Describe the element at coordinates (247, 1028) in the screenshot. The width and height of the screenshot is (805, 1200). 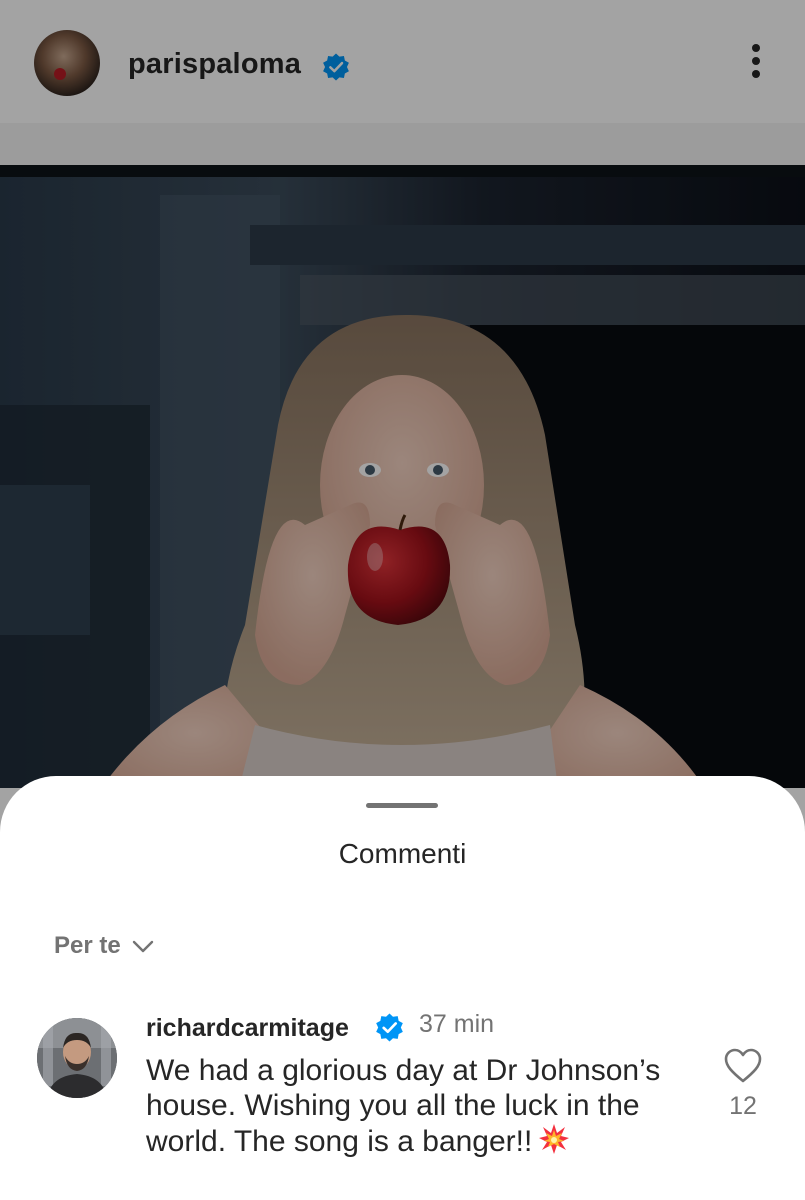
I see `comment-author-username: richardcarmitage` at that location.